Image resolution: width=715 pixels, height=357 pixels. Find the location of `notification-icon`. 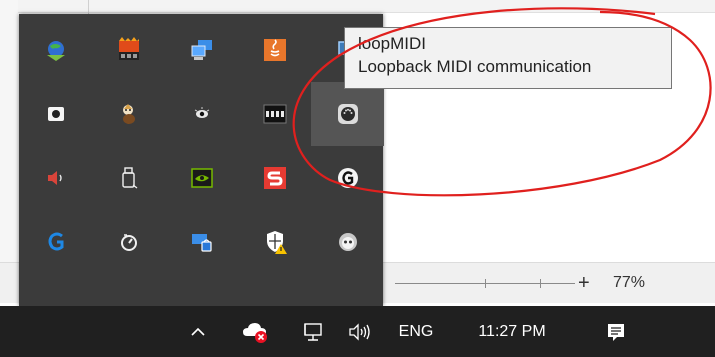

notification-icon is located at coordinates (616, 332).